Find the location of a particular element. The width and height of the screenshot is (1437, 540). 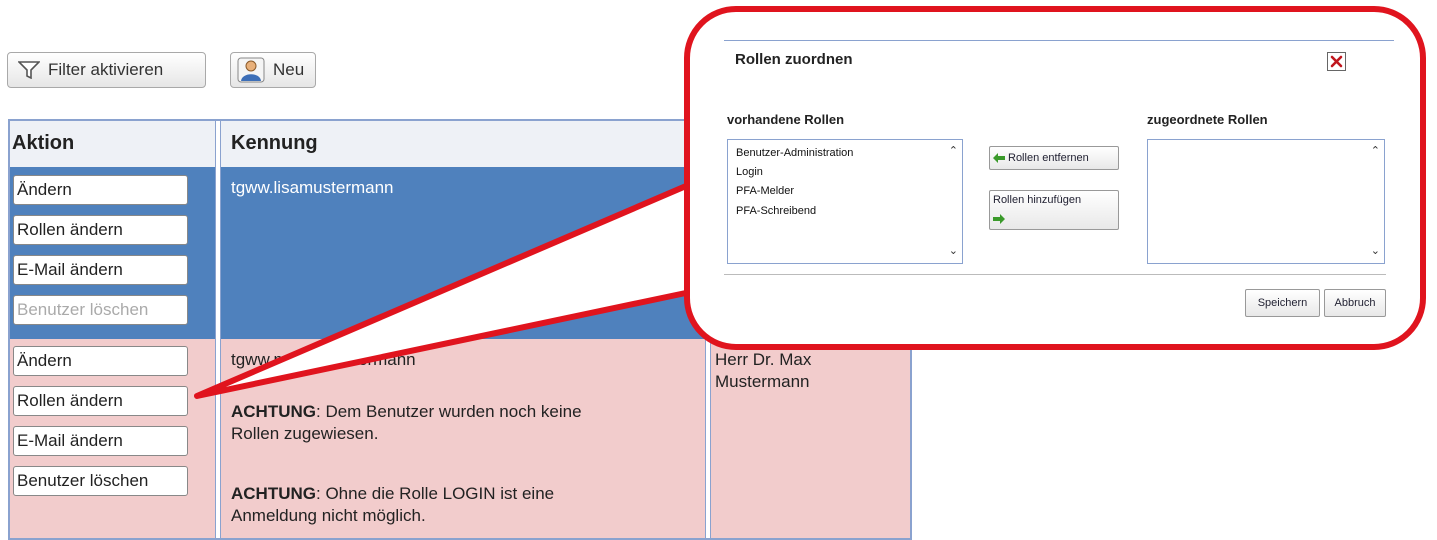

add-roles-button: Rollen hinzufügen is located at coordinates (1054, 210).